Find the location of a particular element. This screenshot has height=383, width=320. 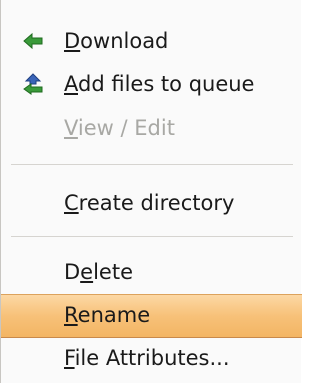

arrow-left-icon is located at coordinates (33, 41).